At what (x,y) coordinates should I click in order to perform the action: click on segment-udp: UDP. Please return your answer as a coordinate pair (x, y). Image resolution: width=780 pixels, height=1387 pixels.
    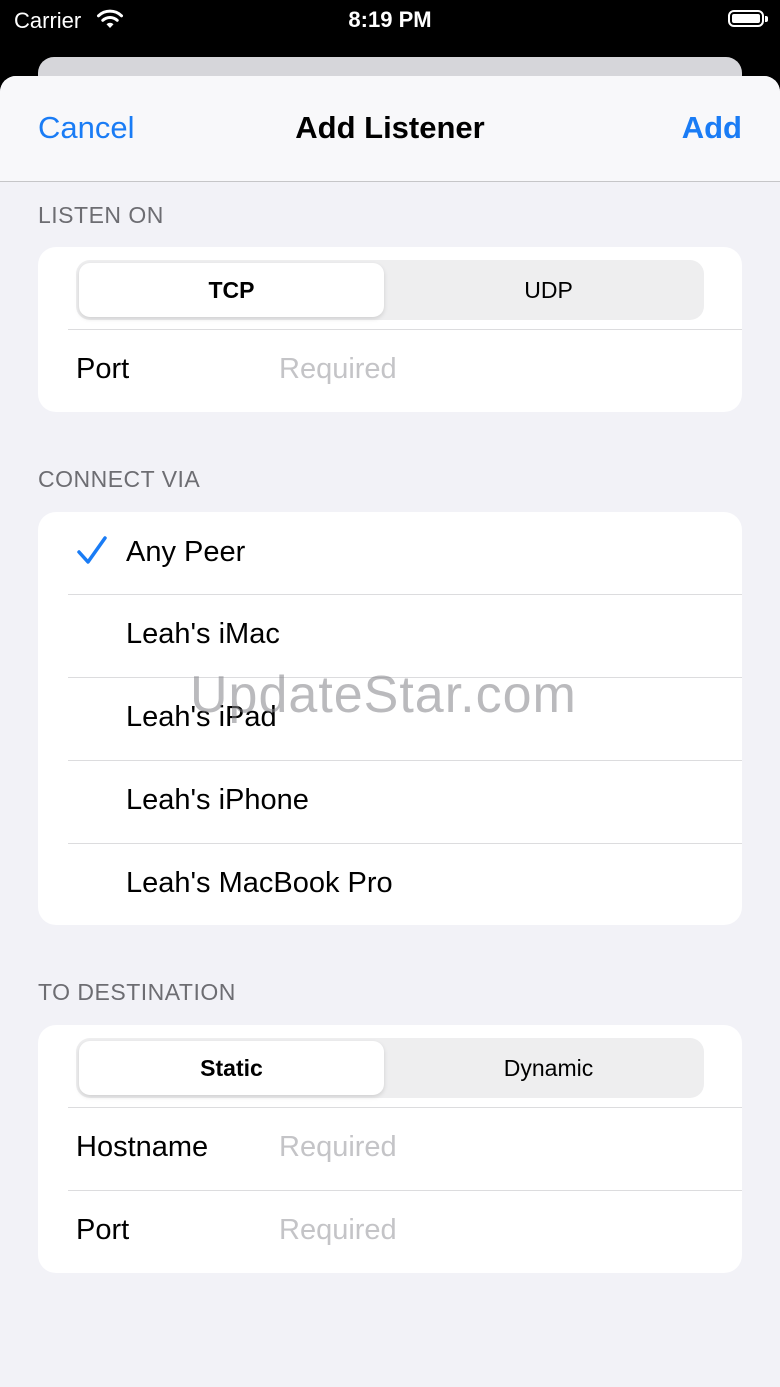
    Looking at the image, I should click on (548, 290).